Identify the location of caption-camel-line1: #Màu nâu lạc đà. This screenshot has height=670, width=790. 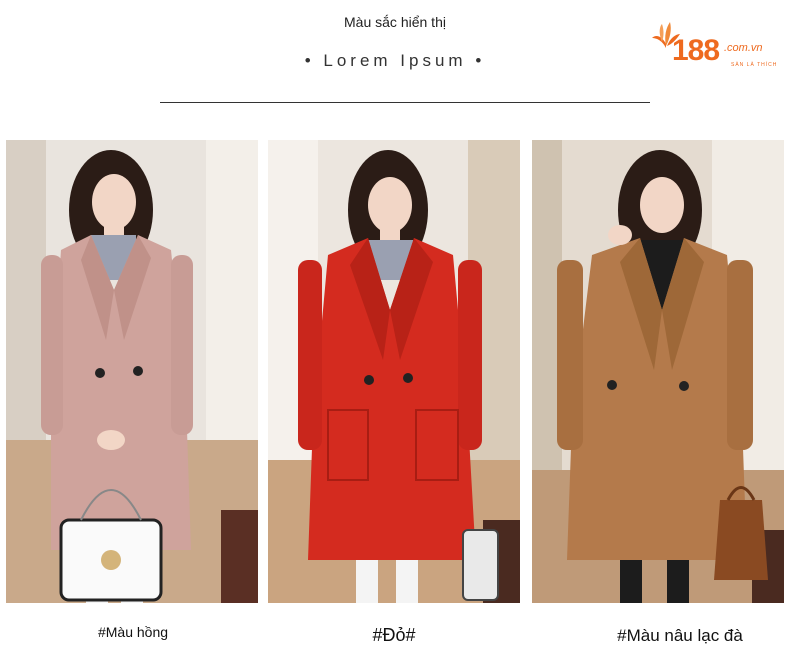
(680, 635).